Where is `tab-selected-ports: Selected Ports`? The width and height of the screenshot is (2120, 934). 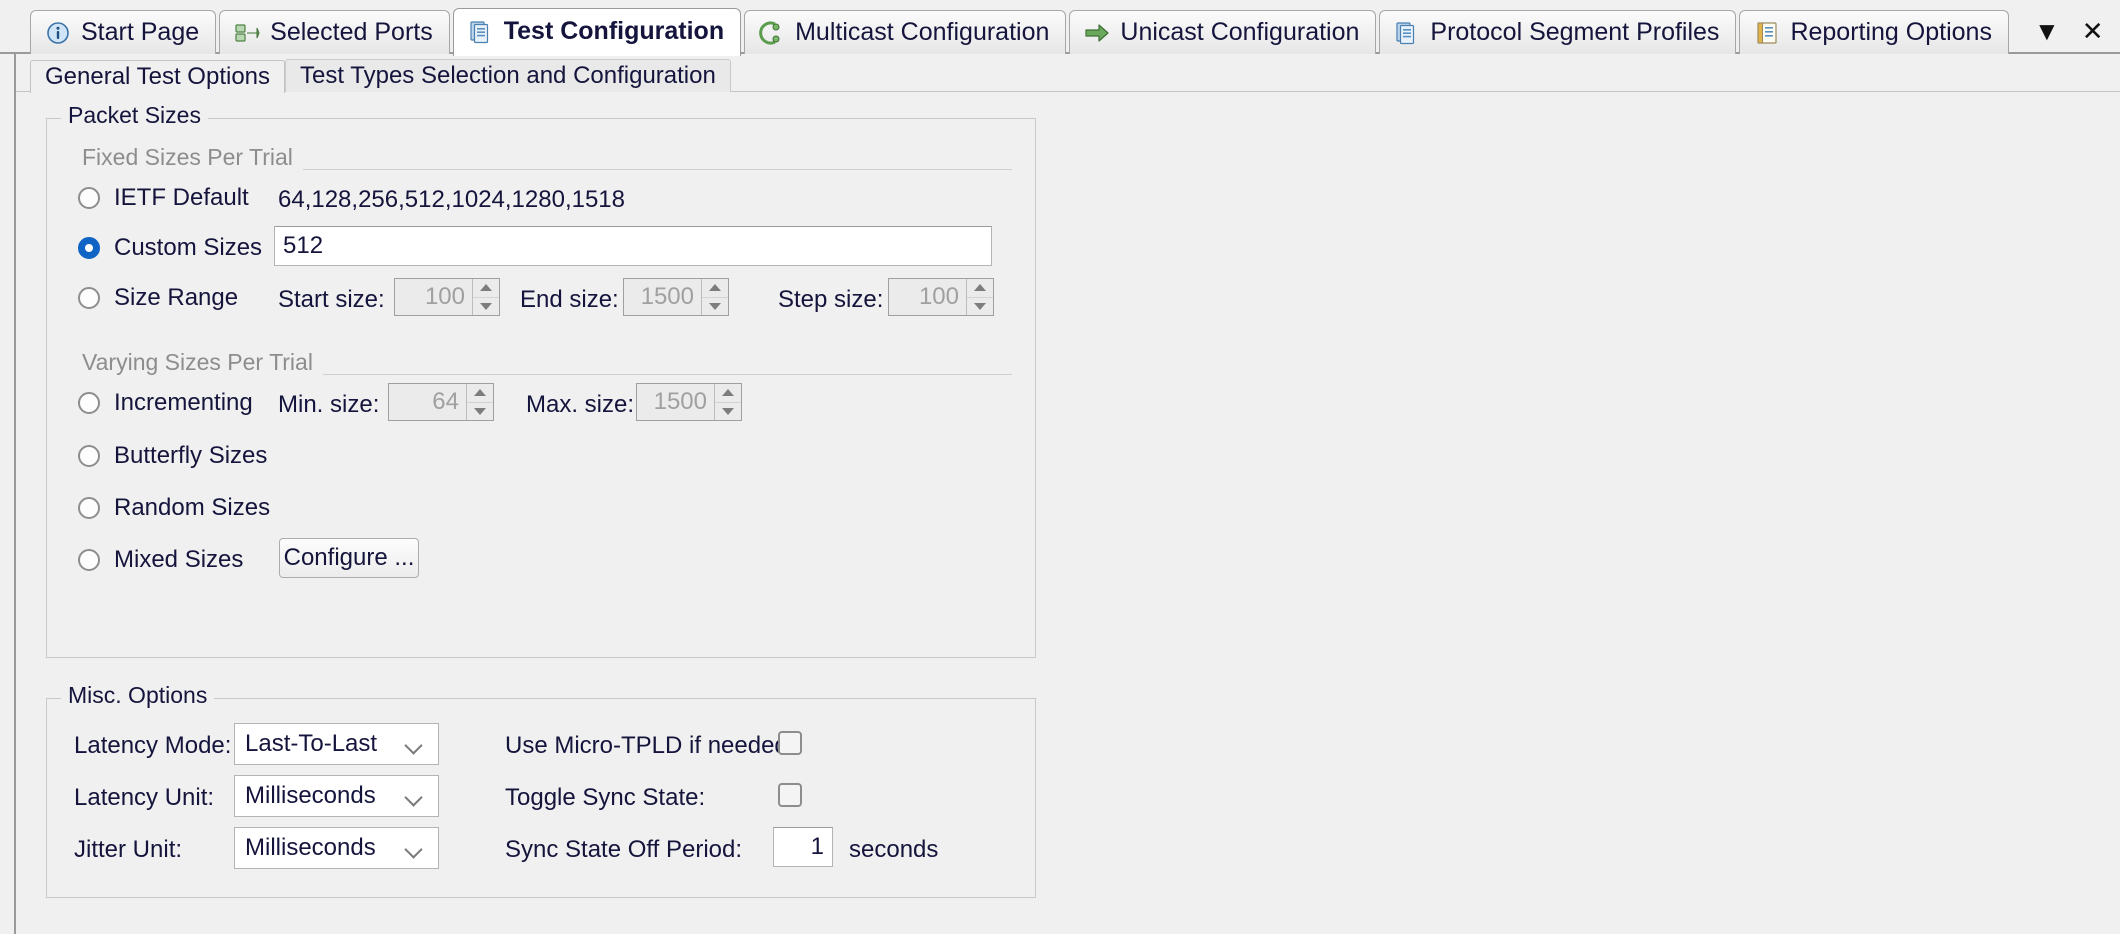
tab-selected-ports: Selected Ports is located at coordinates (334, 32).